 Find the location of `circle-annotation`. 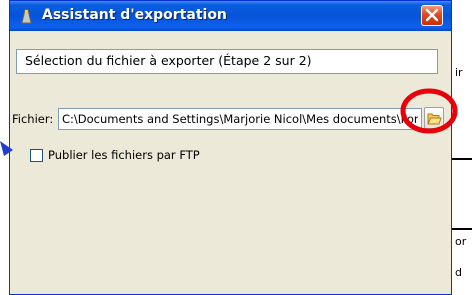

circle-annotation is located at coordinates (429, 111).